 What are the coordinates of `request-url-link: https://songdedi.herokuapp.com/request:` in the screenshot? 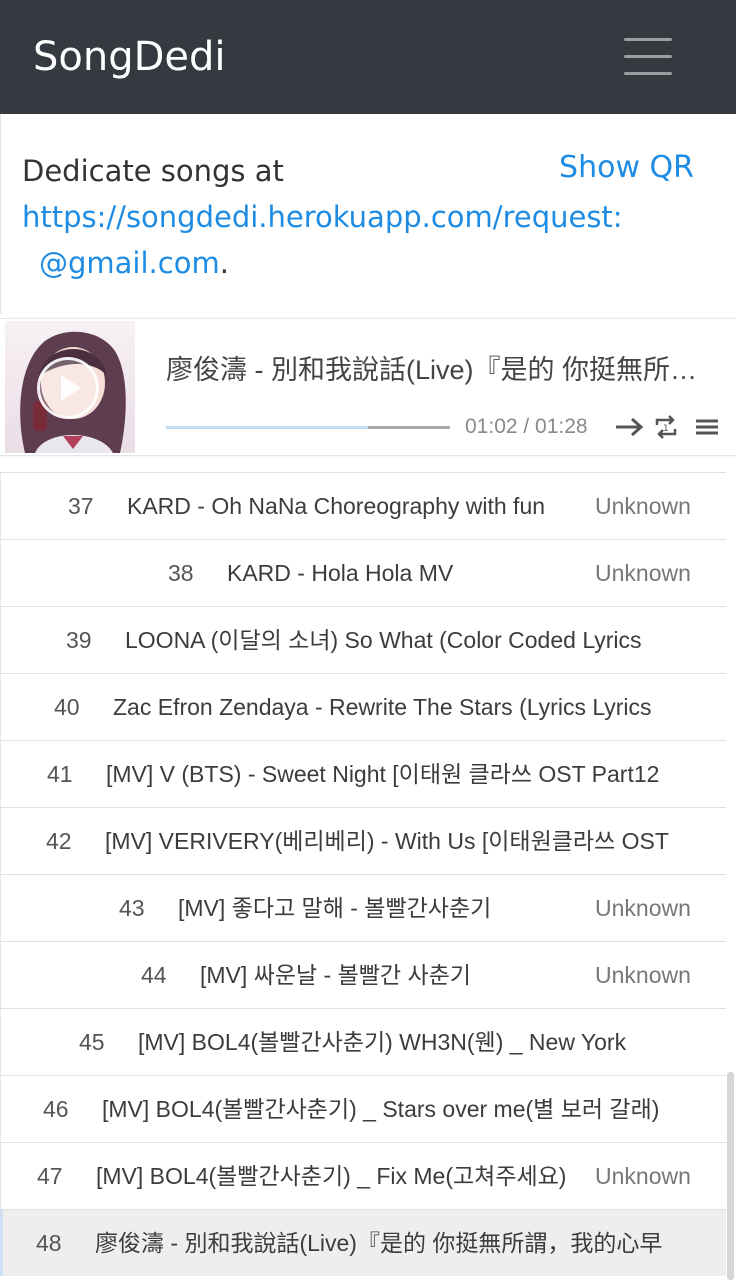 It's located at (322, 217).